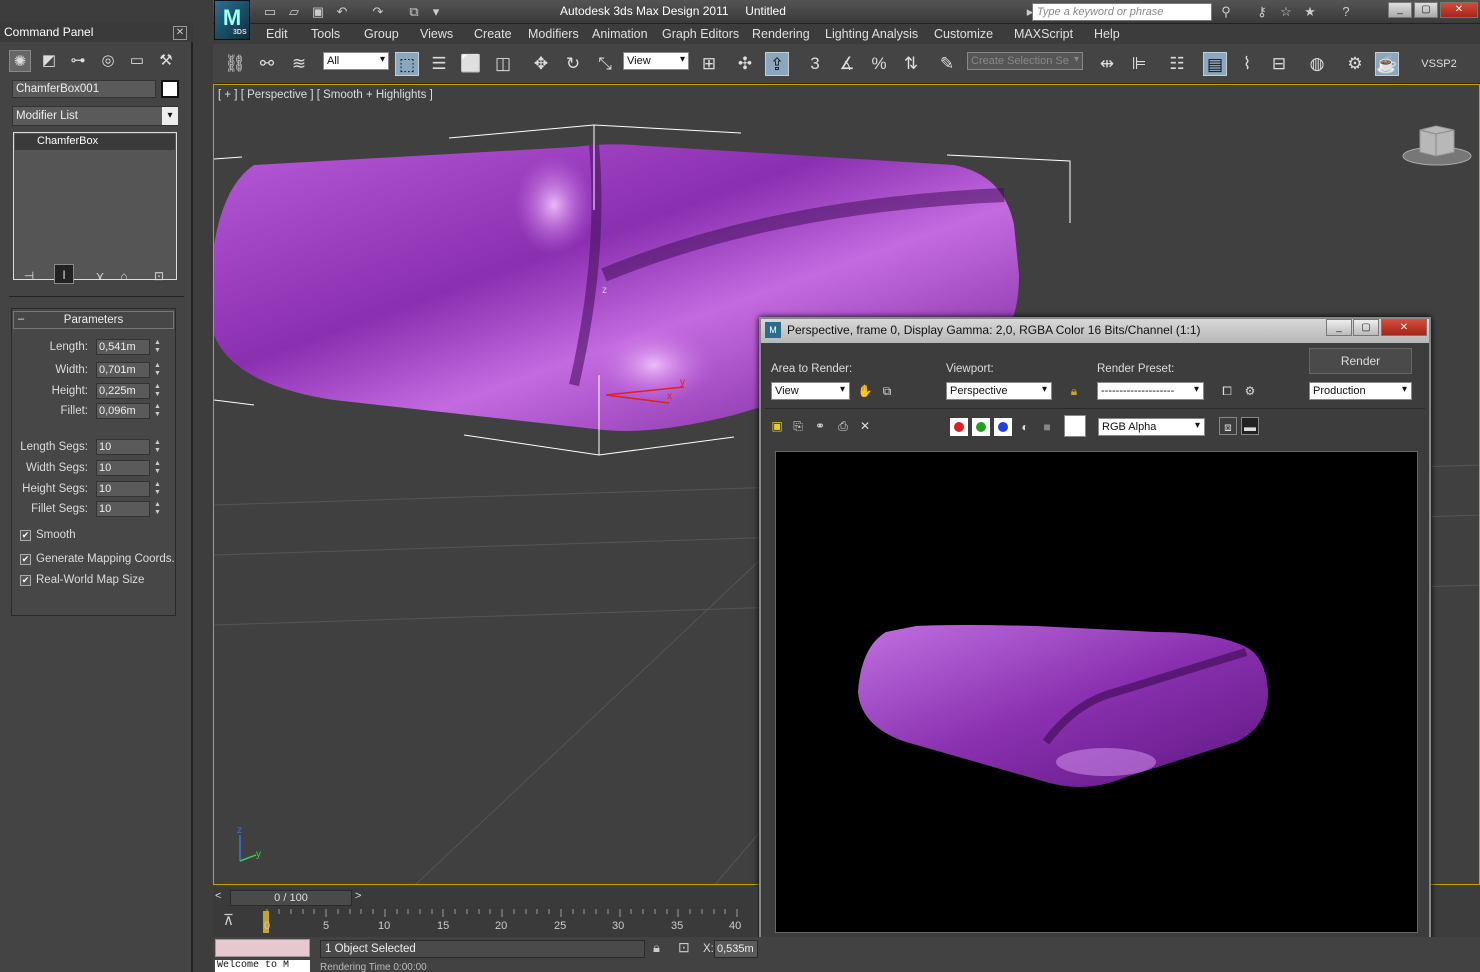 The width and height of the screenshot is (1480, 972). What do you see at coordinates (235, 64) in the screenshot?
I see `link-icon: ⛓` at bounding box center [235, 64].